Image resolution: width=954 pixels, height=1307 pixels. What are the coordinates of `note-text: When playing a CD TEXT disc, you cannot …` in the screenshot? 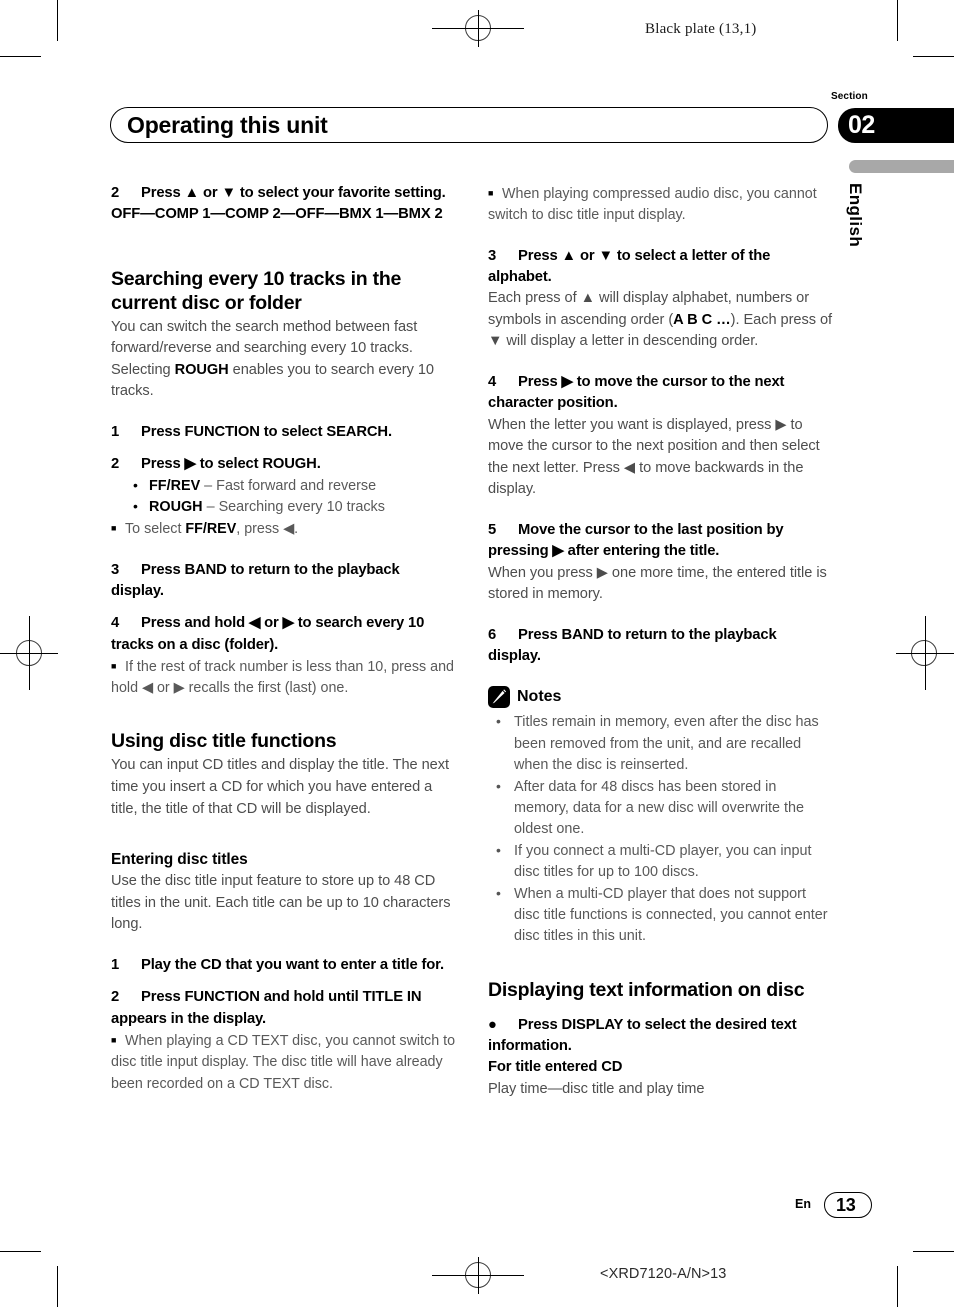 It's located at (283, 1062).